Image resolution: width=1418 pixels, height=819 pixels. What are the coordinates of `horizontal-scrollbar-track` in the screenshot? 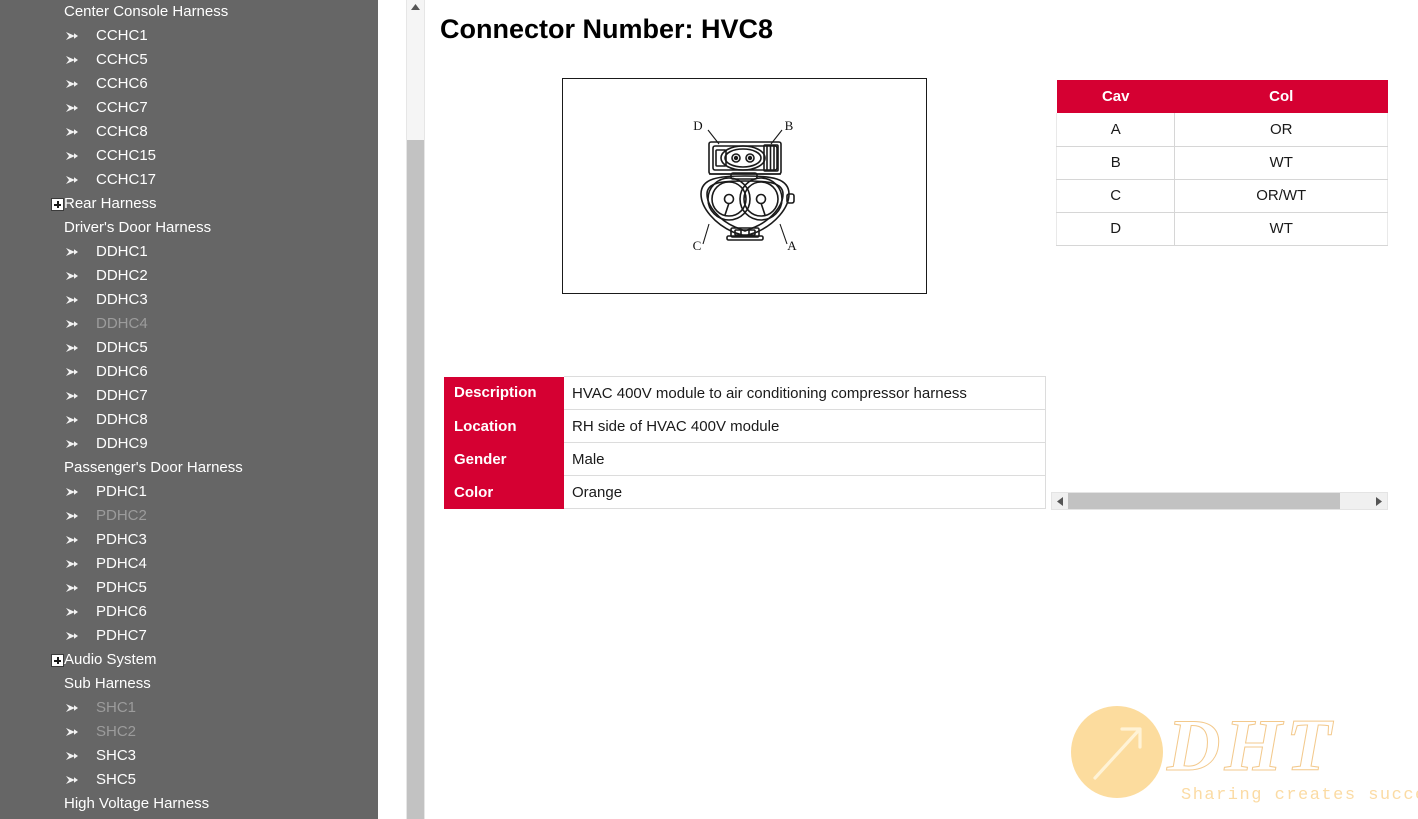 It's located at (1219, 501).